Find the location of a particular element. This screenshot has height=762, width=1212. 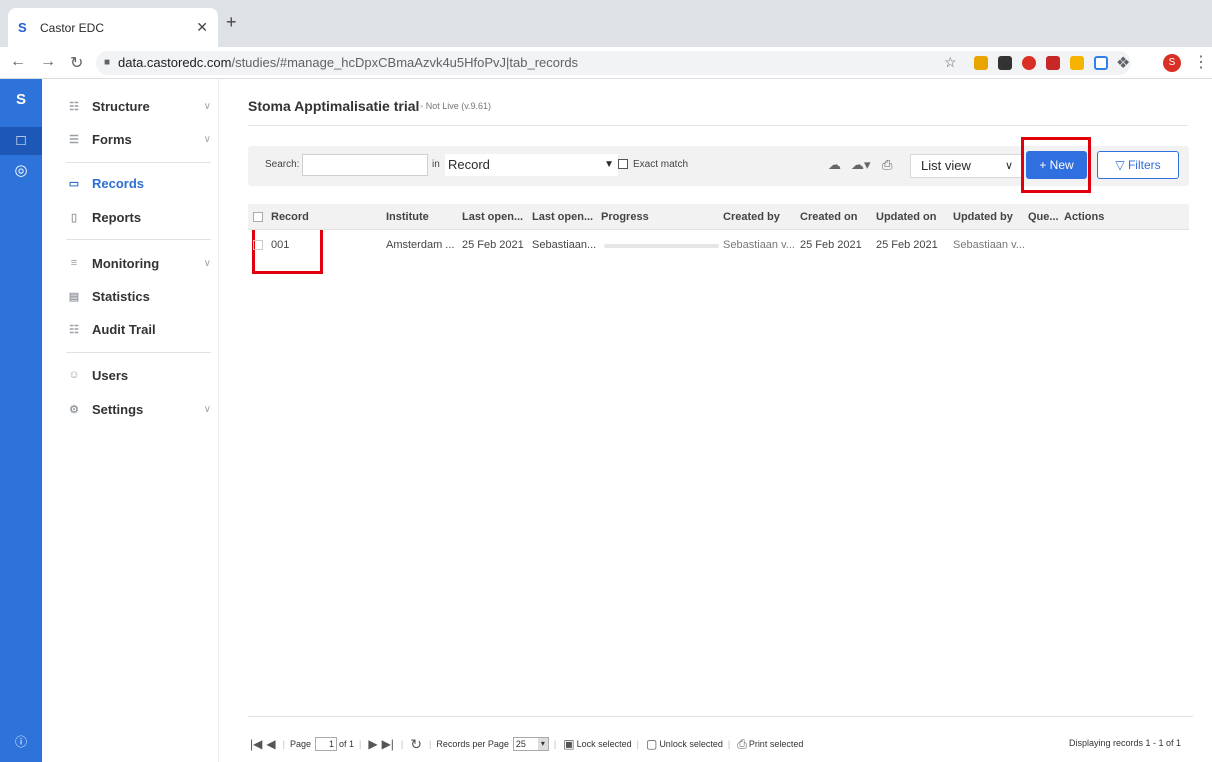

castor-logo-icon: S is located at coordinates (21, 99).